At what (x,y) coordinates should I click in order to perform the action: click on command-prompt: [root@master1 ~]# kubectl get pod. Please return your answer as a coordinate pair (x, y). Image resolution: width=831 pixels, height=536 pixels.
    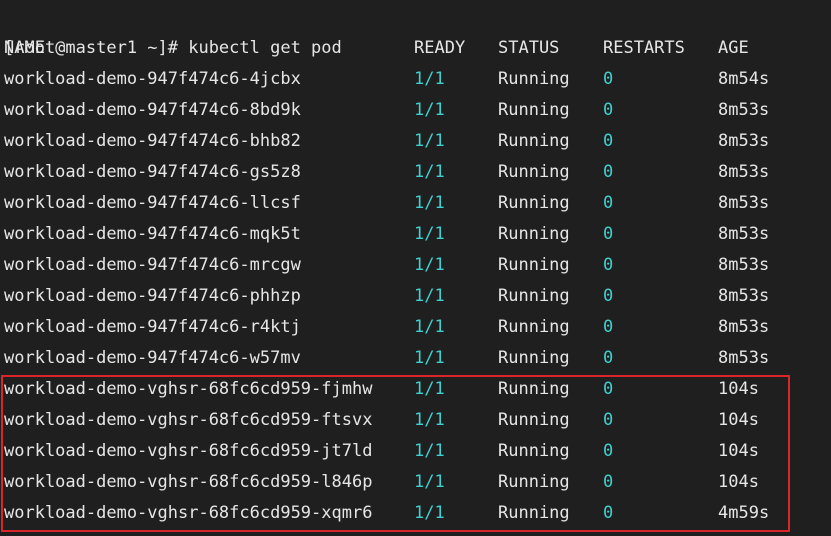
    Looking at the image, I should click on (173, 48).